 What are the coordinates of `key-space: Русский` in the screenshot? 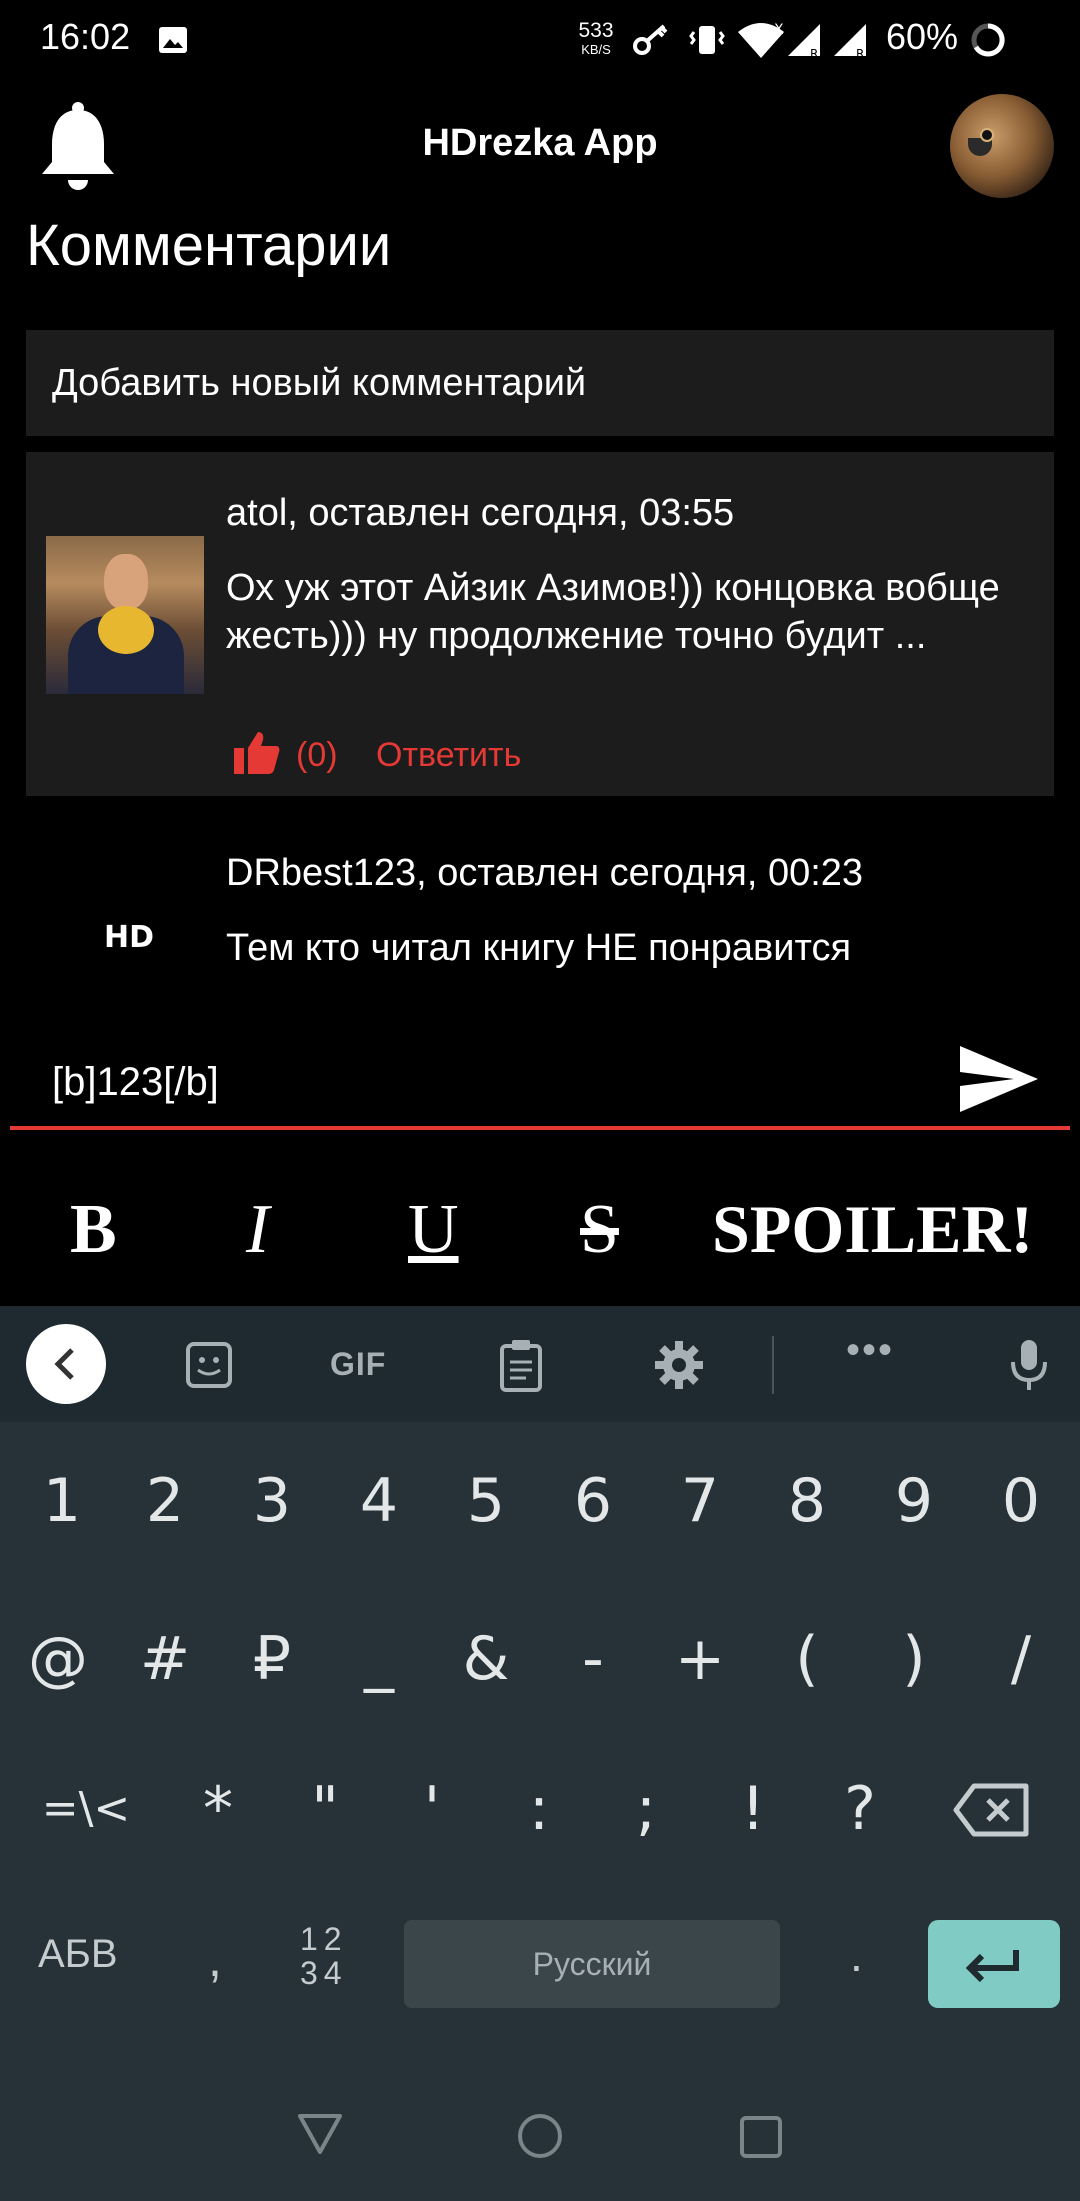 It's located at (592, 1964).